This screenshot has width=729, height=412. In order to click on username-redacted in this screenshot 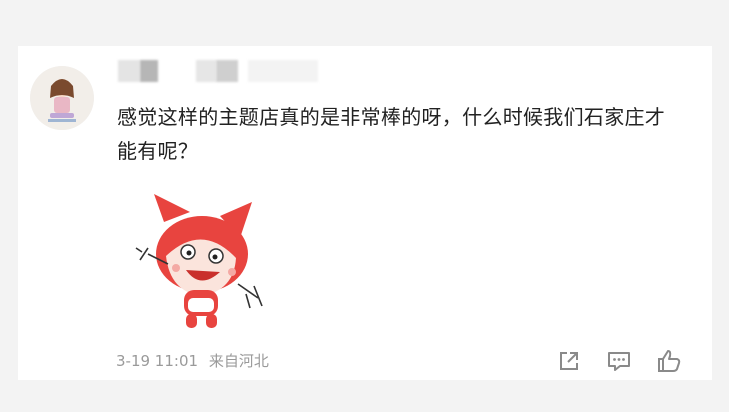, I will do `click(223, 71)`.